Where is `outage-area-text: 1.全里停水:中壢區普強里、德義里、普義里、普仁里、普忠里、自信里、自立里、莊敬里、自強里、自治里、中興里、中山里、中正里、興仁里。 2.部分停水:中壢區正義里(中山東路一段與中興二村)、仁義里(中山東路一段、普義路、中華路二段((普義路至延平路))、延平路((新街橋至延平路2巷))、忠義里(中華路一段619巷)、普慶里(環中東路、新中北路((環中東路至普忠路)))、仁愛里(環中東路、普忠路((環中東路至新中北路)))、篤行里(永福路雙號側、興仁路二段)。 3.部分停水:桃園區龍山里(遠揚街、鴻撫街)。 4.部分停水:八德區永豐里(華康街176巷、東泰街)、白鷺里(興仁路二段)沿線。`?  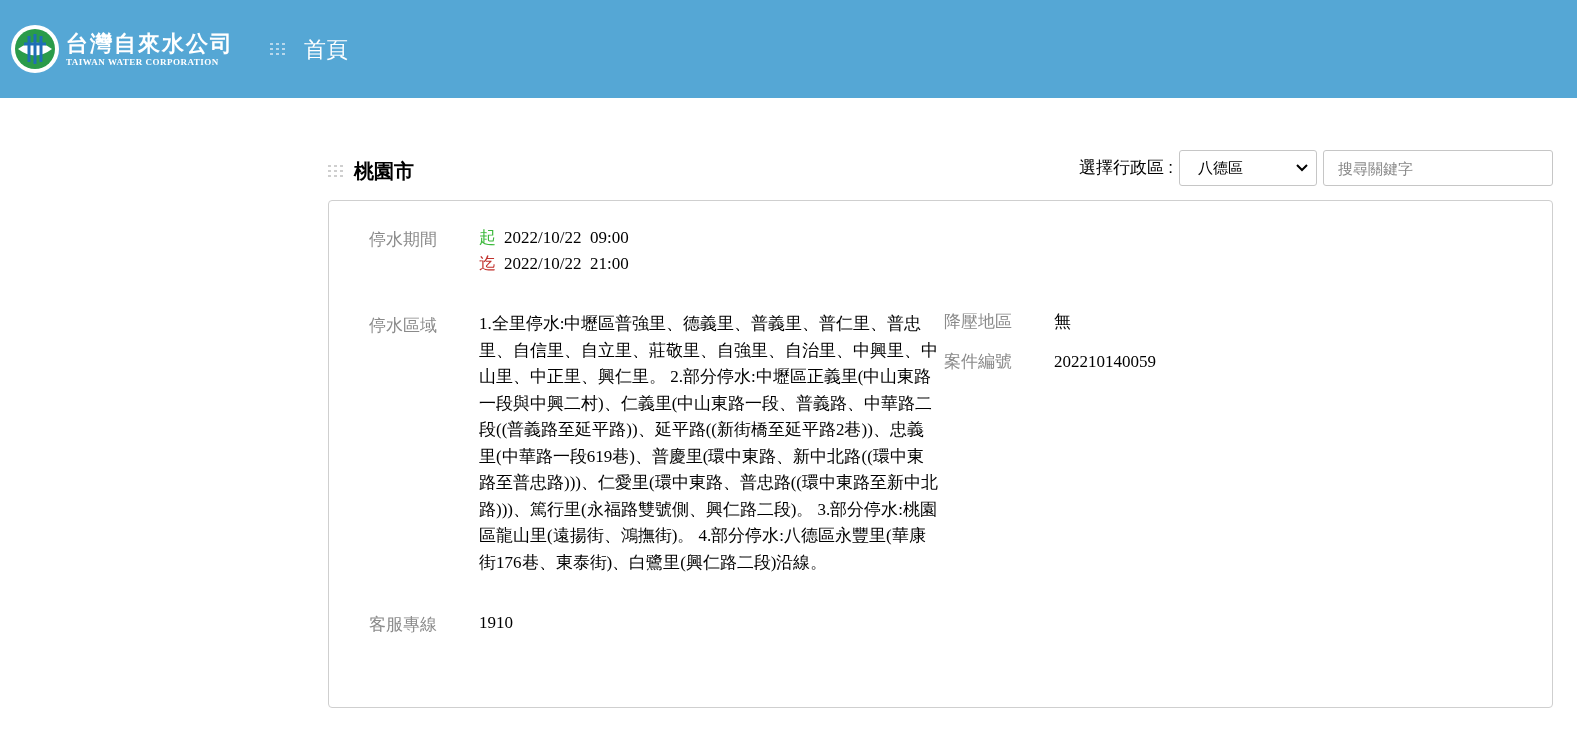 outage-area-text: 1.全里停水:中壢區普強里、德義里、普義里、普仁里、普忠里、自信里、自立里、莊敬里、自強里、自治里、中興里、中山里、中正里、興仁里。 2.部分停水:中壢區正義里(中山東路一段與中興二村)、仁義里(中山東路一段、普義路、中華路二段((普義路至延平路))、延平路((新街橋至延平路2巷))、忠義里(中華路一段619巷)、普慶里(環中東路、新中北路((環中東路至普忠路)))、仁愛里(環中東路、普忠路((環中東路至新中北路)))、篤行里(永福路雙號側、興仁路二段)。 3.部分停水:桃園區龍山里(遠揚街、鴻撫街)。 4.部分停水:八德區永豐里(華康街176巷、東泰街)、白鷺里(興仁路二段)沿線。 is located at coordinates (709, 443).